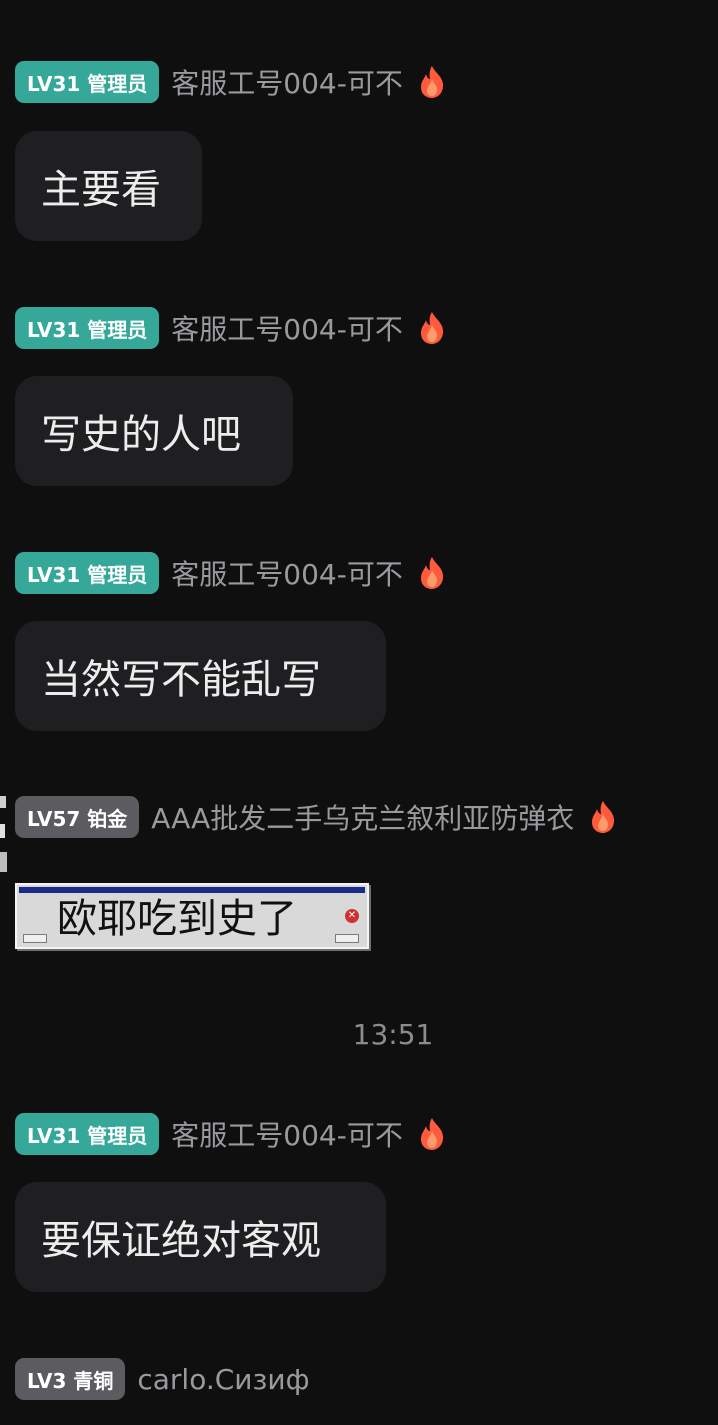  What do you see at coordinates (77, 817) in the screenshot?
I see `level-badge: LV57 铂金` at bounding box center [77, 817].